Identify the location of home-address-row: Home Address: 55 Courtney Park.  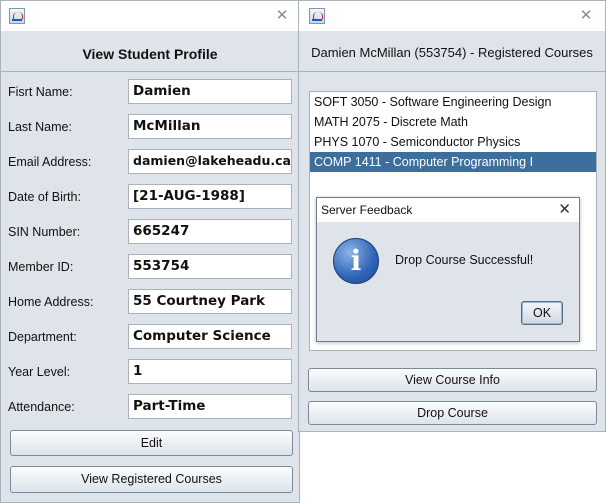
(150, 303).